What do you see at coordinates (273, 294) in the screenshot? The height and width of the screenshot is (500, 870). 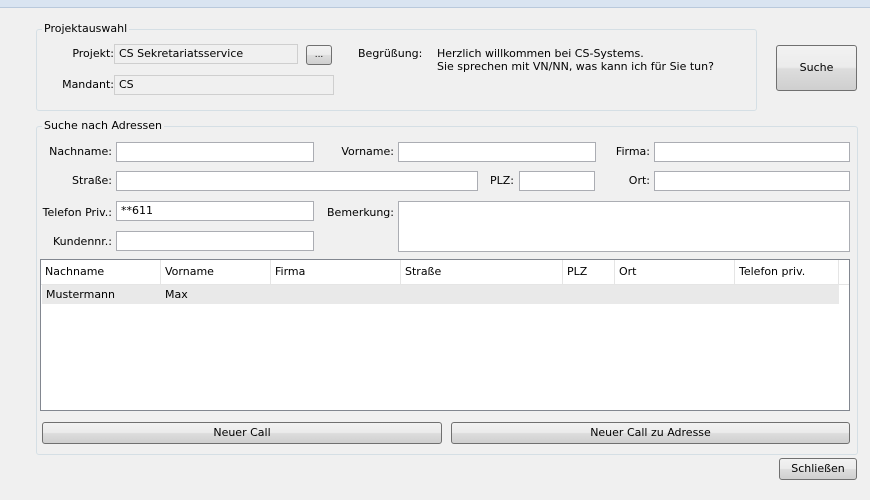 I see `cell-company` at bounding box center [273, 294].